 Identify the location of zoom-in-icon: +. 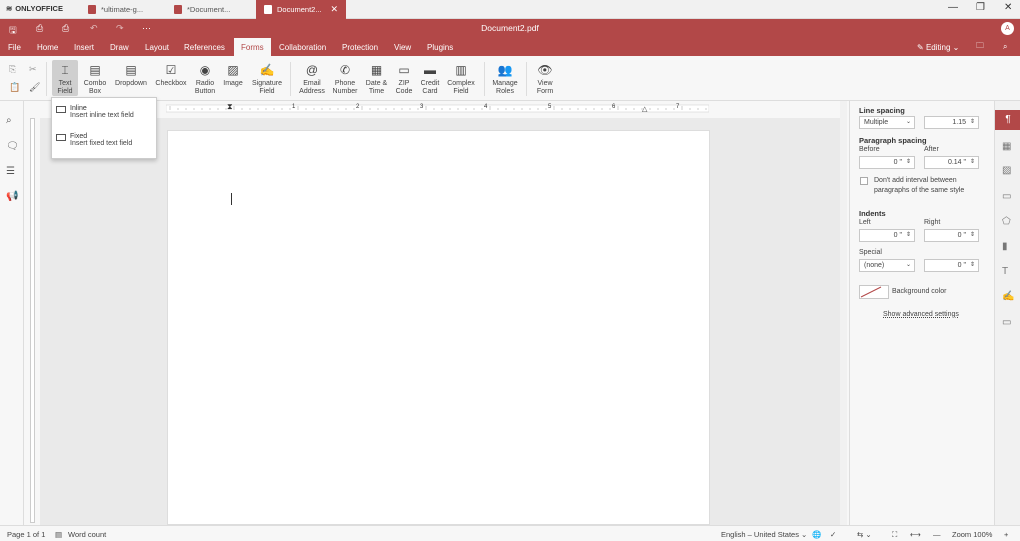
(1006, 534).